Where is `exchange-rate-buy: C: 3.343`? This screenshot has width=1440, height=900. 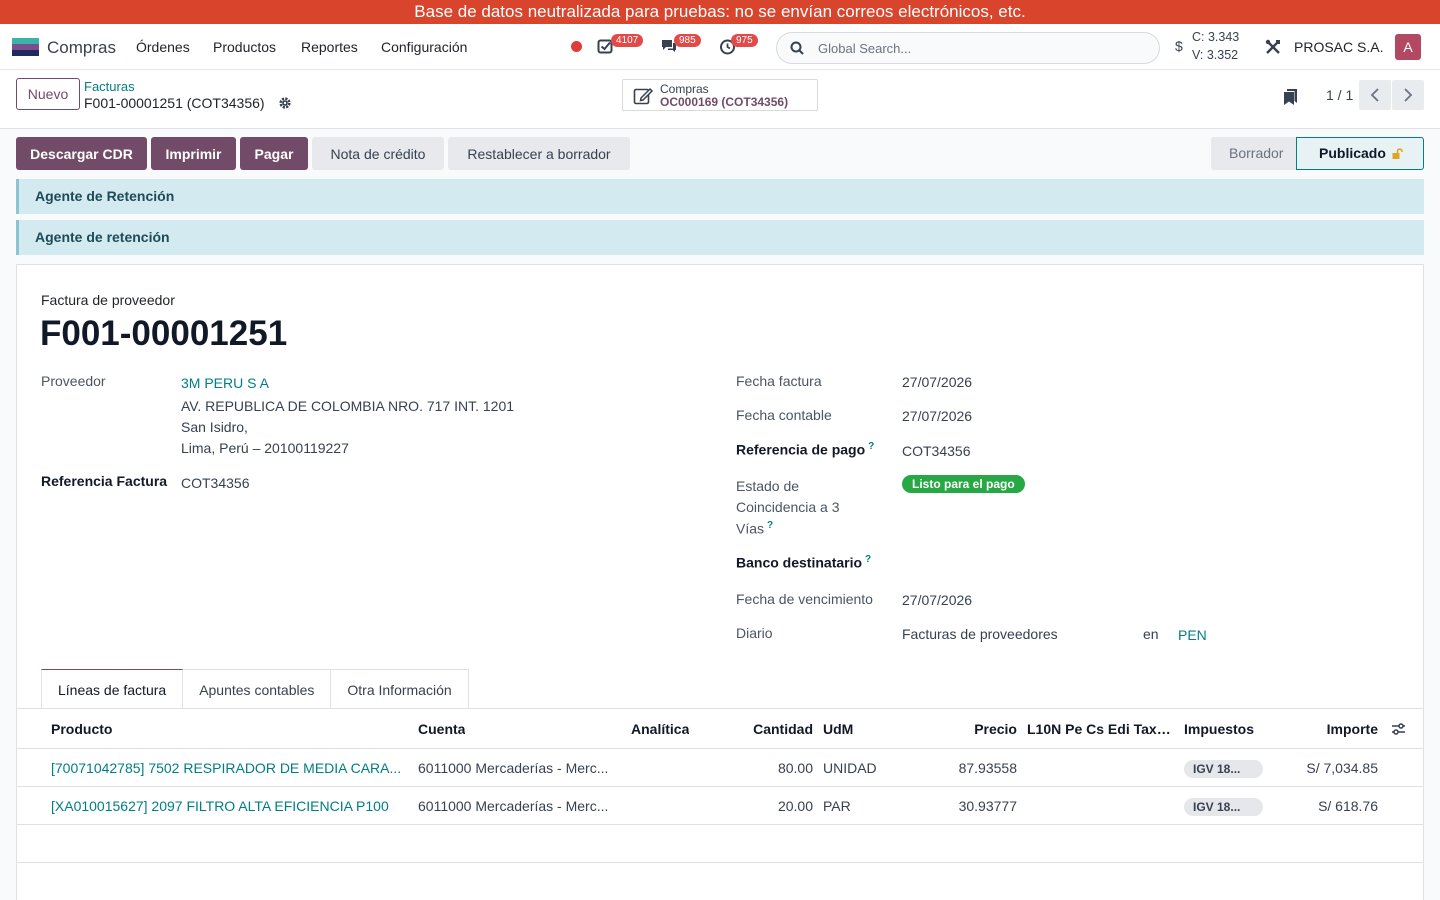 exchange-rate-buy: C: 3.343 is located at coordinates (1216, 37).